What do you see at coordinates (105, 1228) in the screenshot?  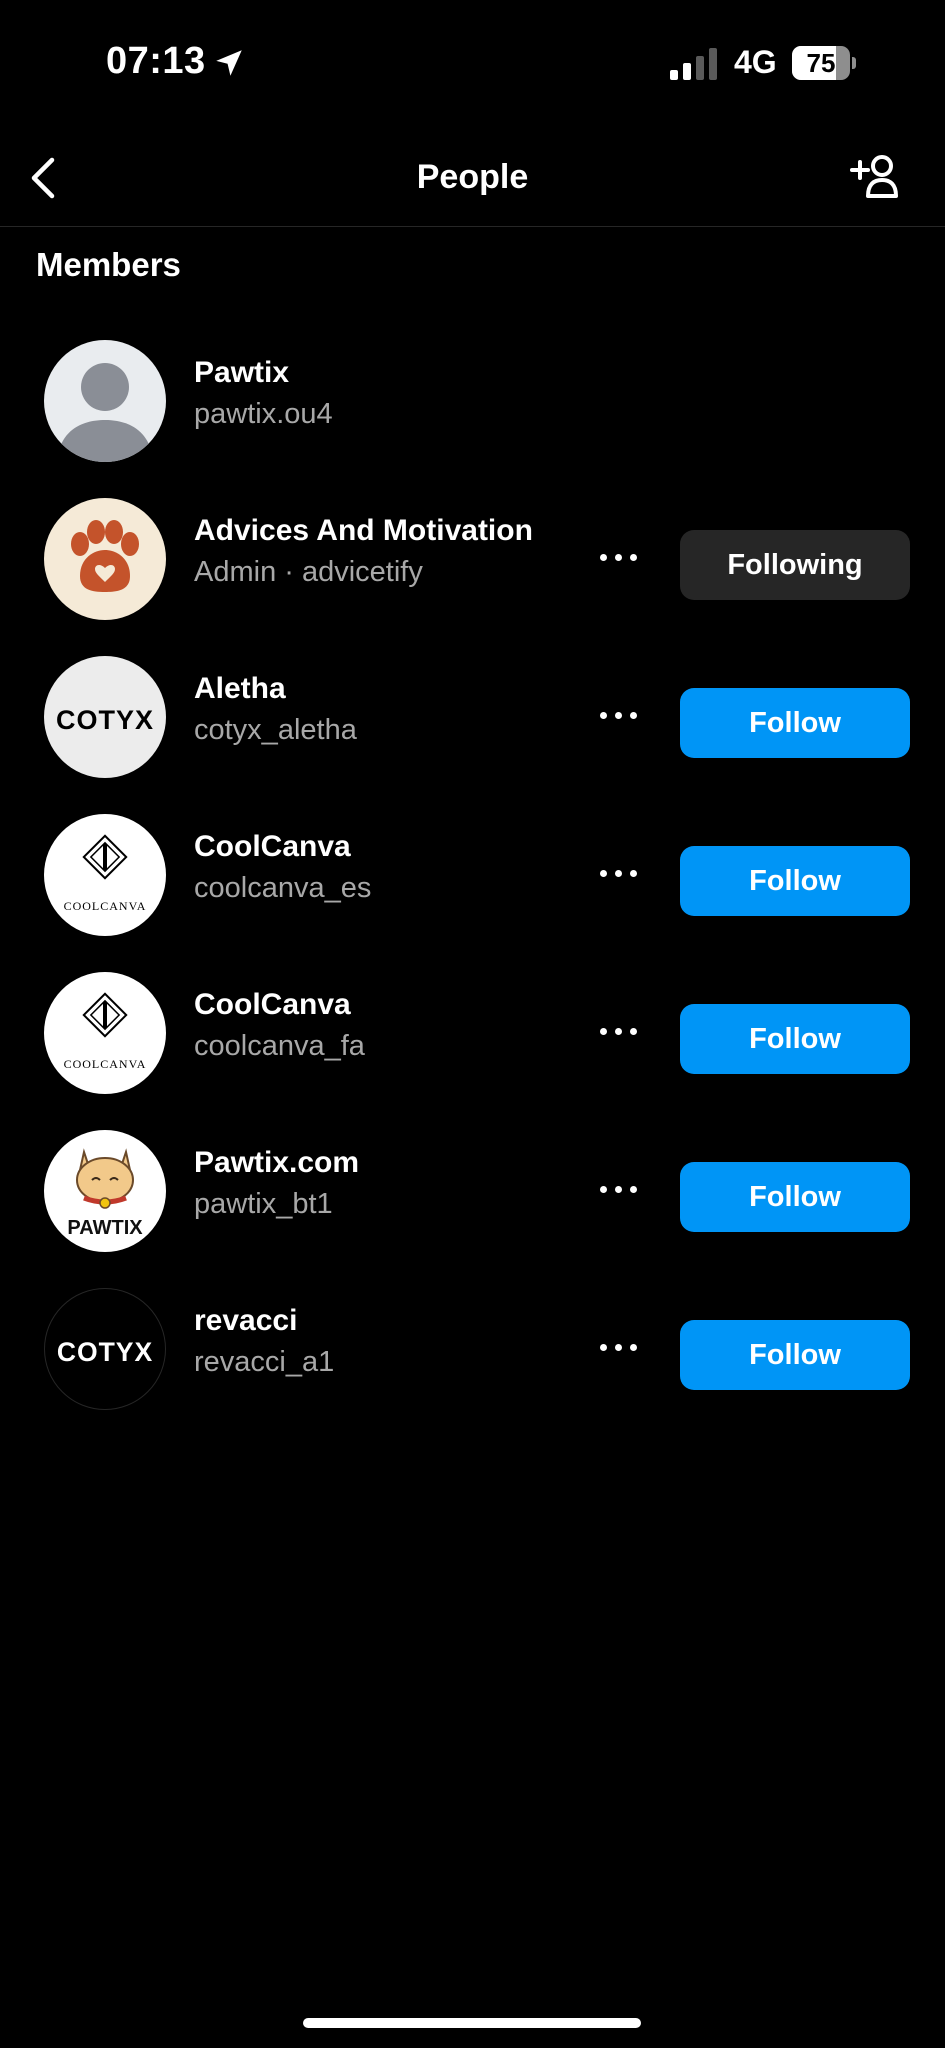 I see `svg-text: PAWTIX` at bounding box center [105, 1228].